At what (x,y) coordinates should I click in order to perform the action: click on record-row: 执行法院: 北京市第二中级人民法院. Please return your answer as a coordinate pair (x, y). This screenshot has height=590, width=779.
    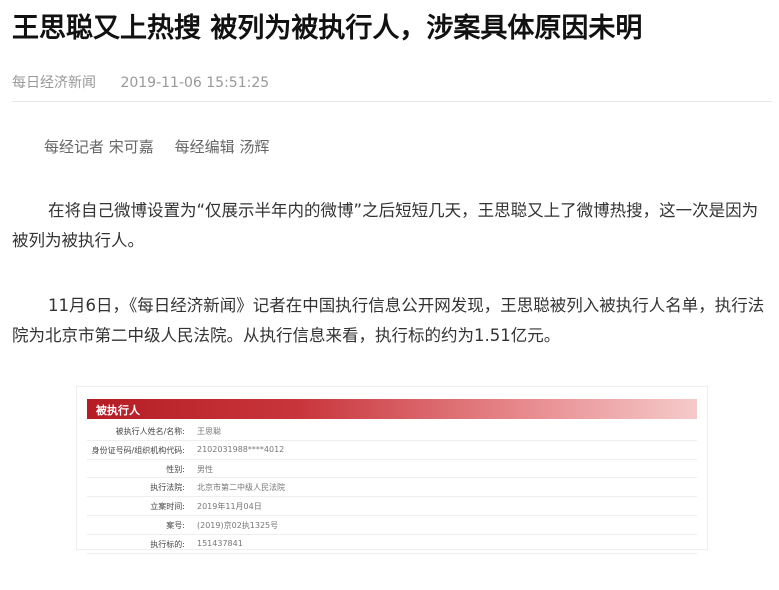
    Looking at the image, I should click on (392, 488).